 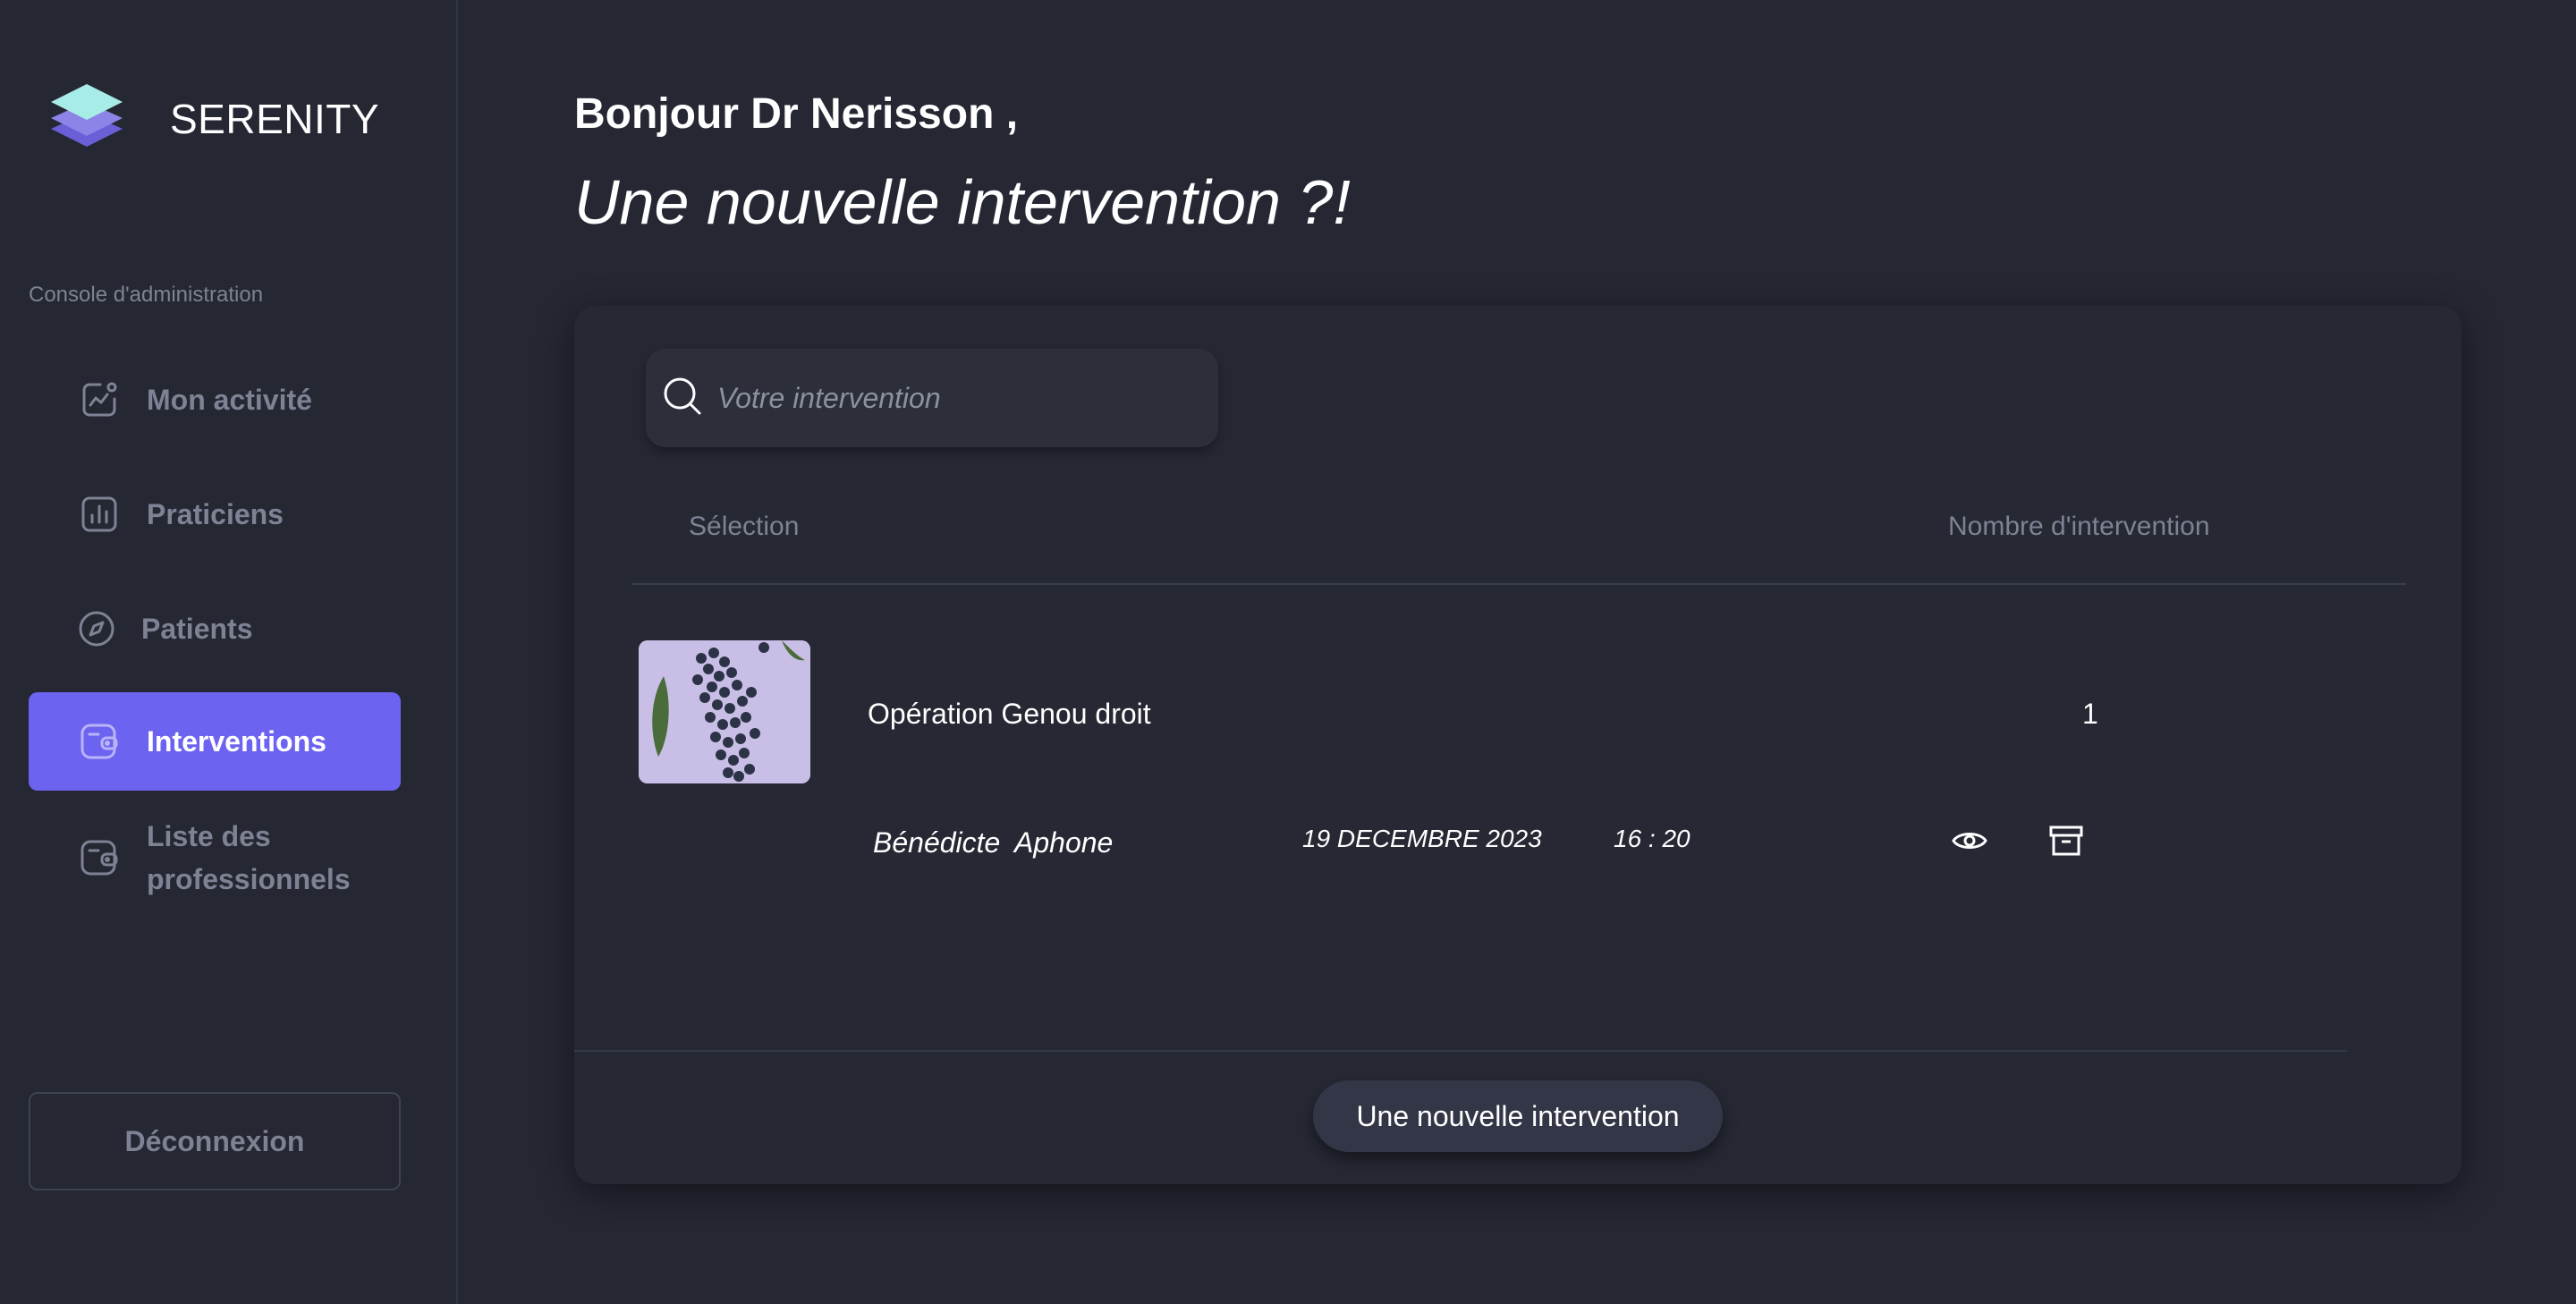 What do you see at coordinates (249, 858) in the screenshot?
I see `sidebar-item-label: Liste des professionnels` at bounding box center [249, 858].